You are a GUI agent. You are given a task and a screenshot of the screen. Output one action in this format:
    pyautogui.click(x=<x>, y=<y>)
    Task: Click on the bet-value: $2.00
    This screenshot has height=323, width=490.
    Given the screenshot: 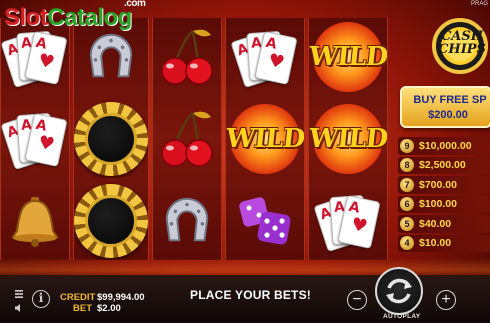 What is the action you would take?
    pyautogui.click(x=109, y=308)
    